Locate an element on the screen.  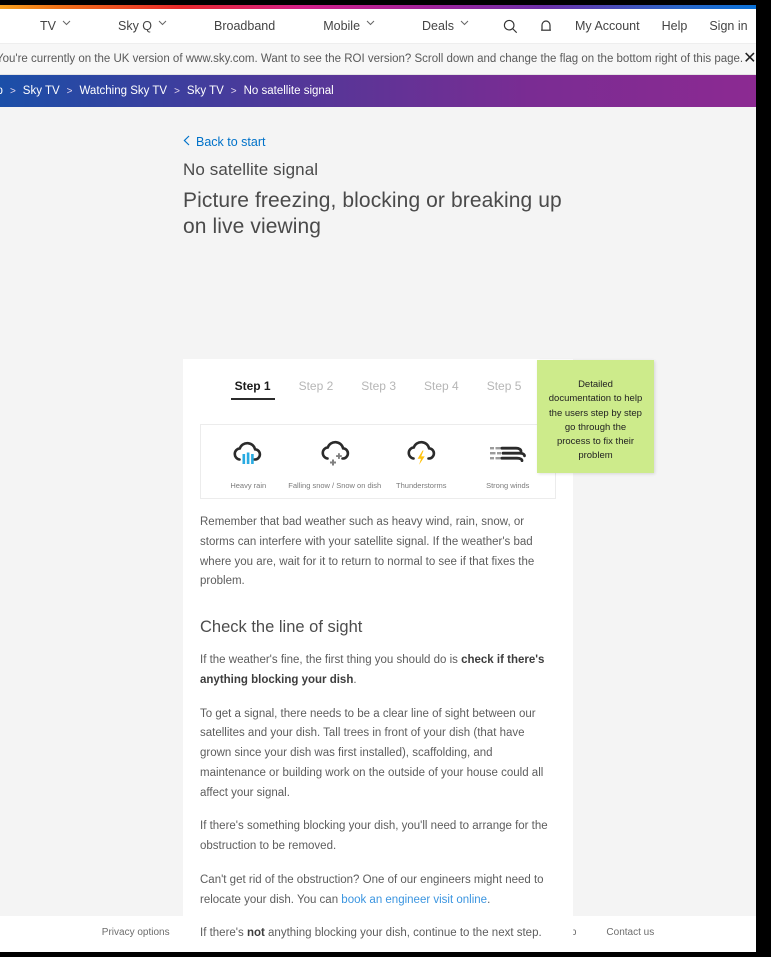
cloud-rain-icon is located at coordinates (248, 455).